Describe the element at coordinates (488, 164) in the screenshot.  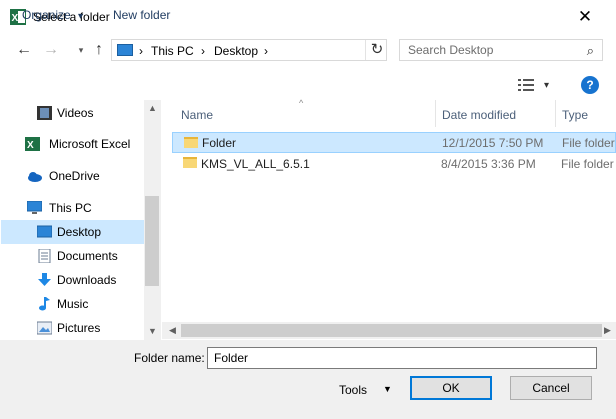
I see `file-date: 8/4/2015 3:36 PM` at that location.